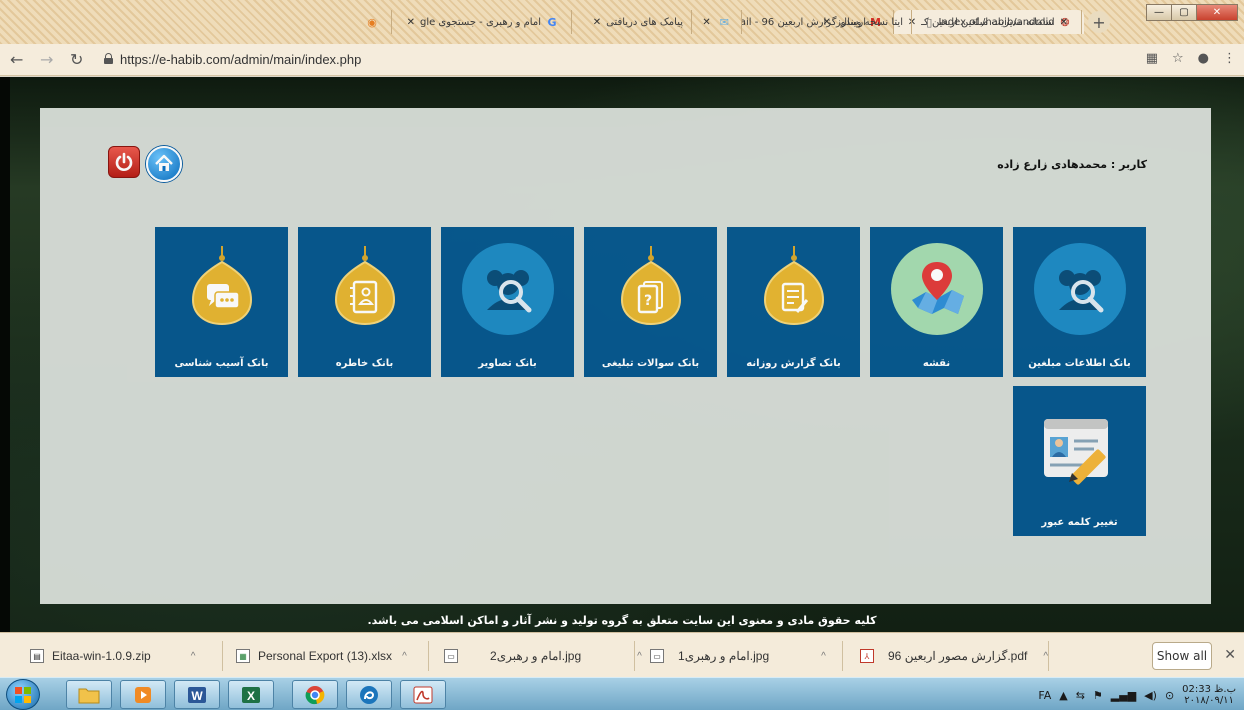 The height and width of the screenshot is (710, 1244). What do you see at coordinates (369, 694) in the screenshot?
I see `app-taskbar-icon` at bounding box center [369, 694].